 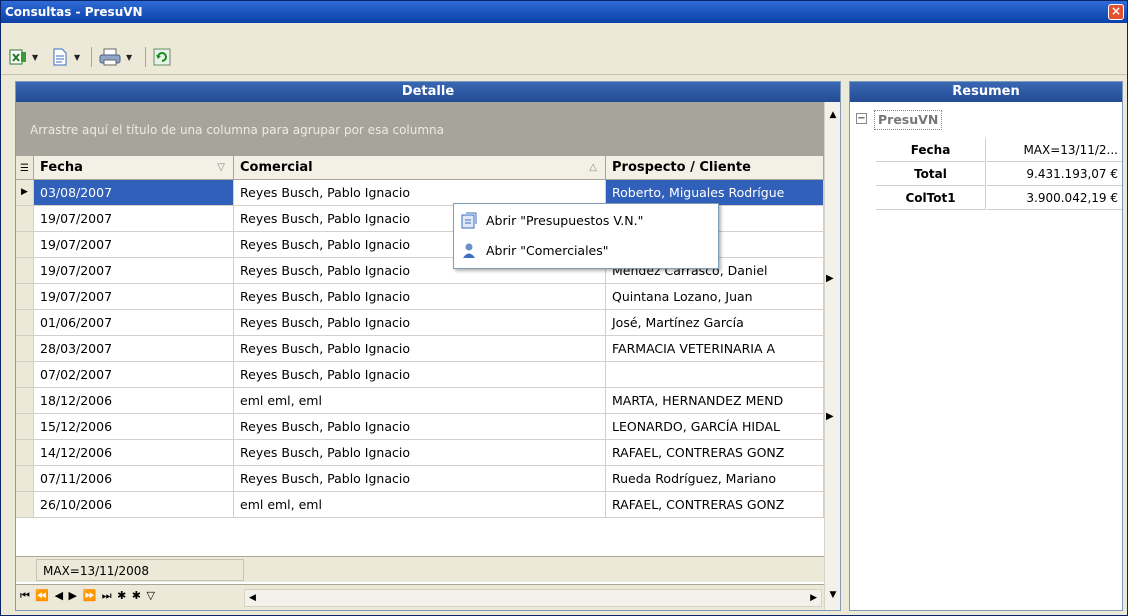 I want to click on vertical-scrollbar: ▲ ▼, so click(x=832, y=356).